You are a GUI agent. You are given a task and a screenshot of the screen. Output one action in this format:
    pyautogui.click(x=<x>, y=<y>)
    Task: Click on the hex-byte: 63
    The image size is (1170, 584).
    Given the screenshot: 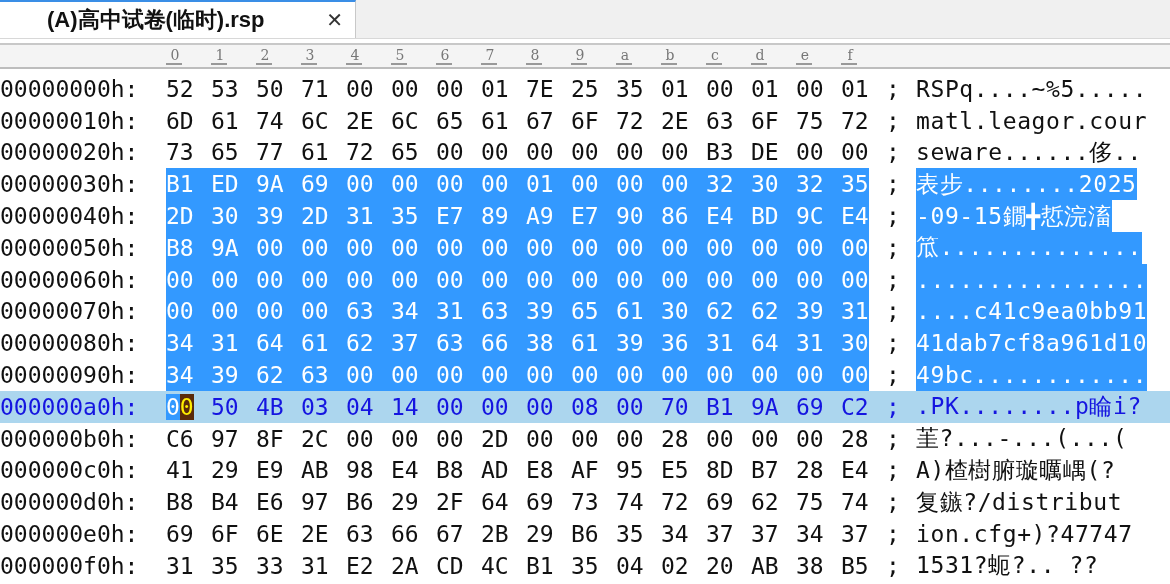 What is the action you would take?
    pyautogui.click(x=360, y=534)
    